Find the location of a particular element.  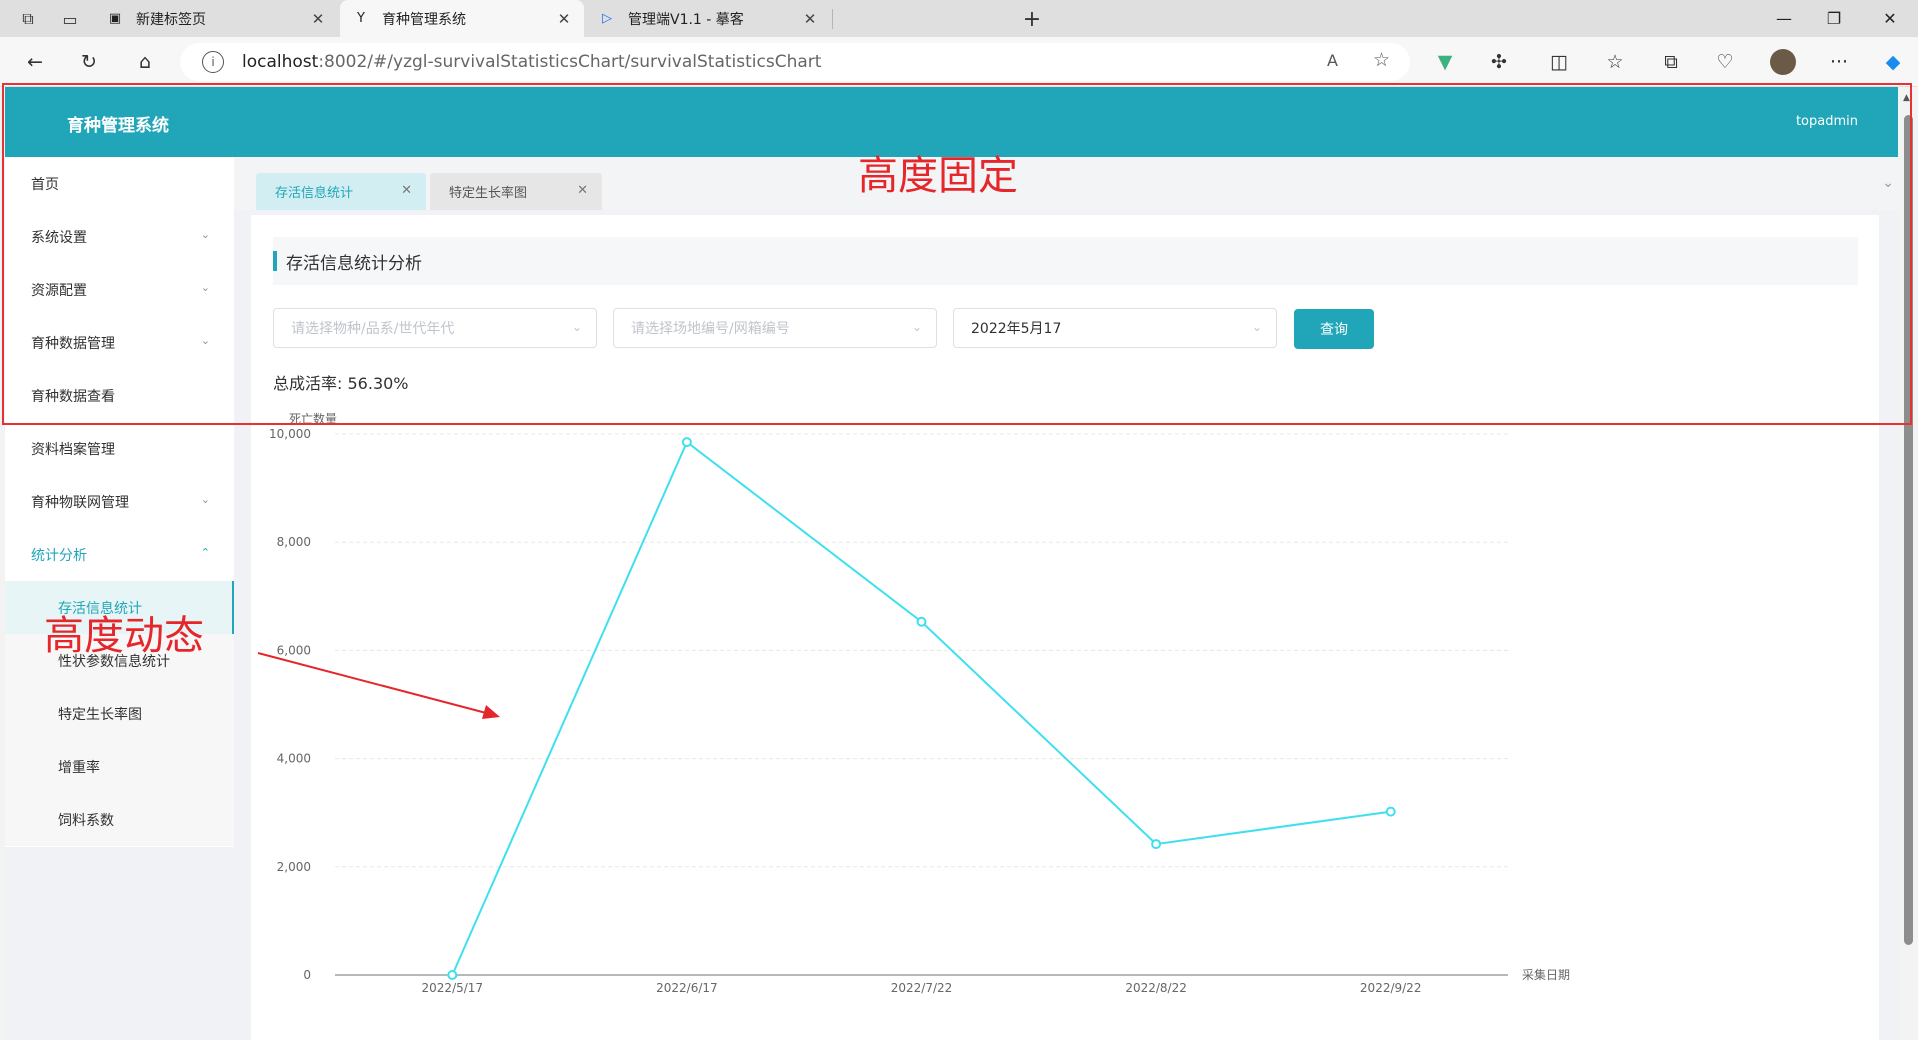

sidebar-item-label: 育种数据查看 is located at coordinates (73, 396).